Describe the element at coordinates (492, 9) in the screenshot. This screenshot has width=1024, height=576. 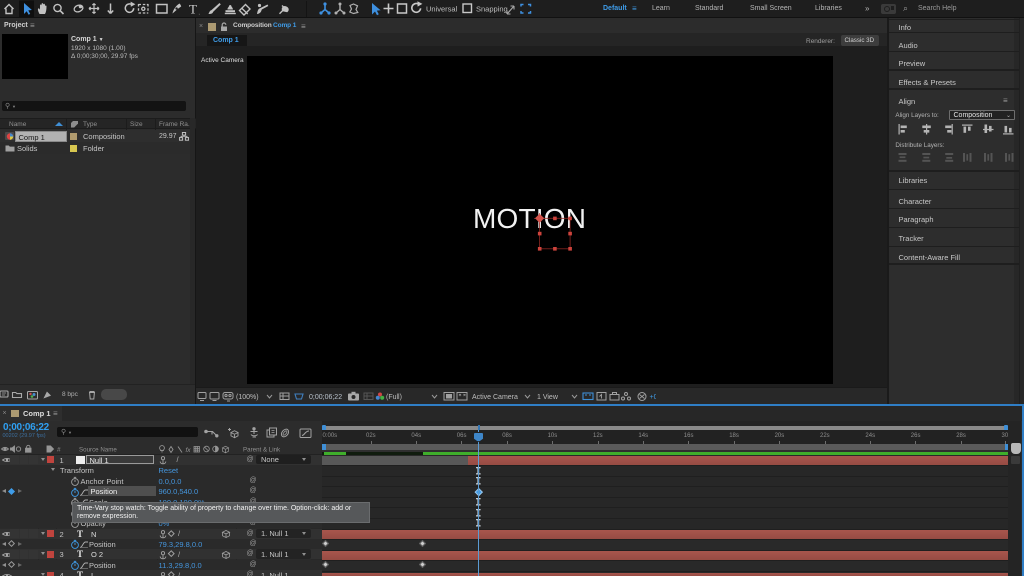
I see `svg-text: Snapping` at that location.